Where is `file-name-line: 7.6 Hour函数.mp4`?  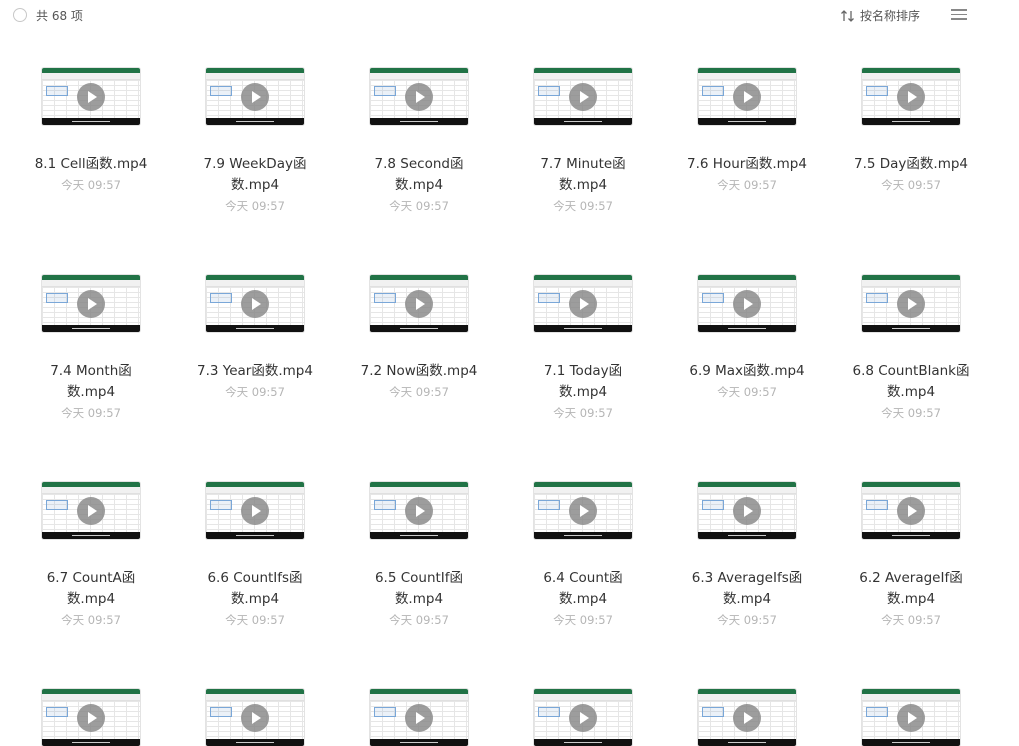
file-name-line: 7.6 Hour函数.mp4 is located at coordinates (747, 164).